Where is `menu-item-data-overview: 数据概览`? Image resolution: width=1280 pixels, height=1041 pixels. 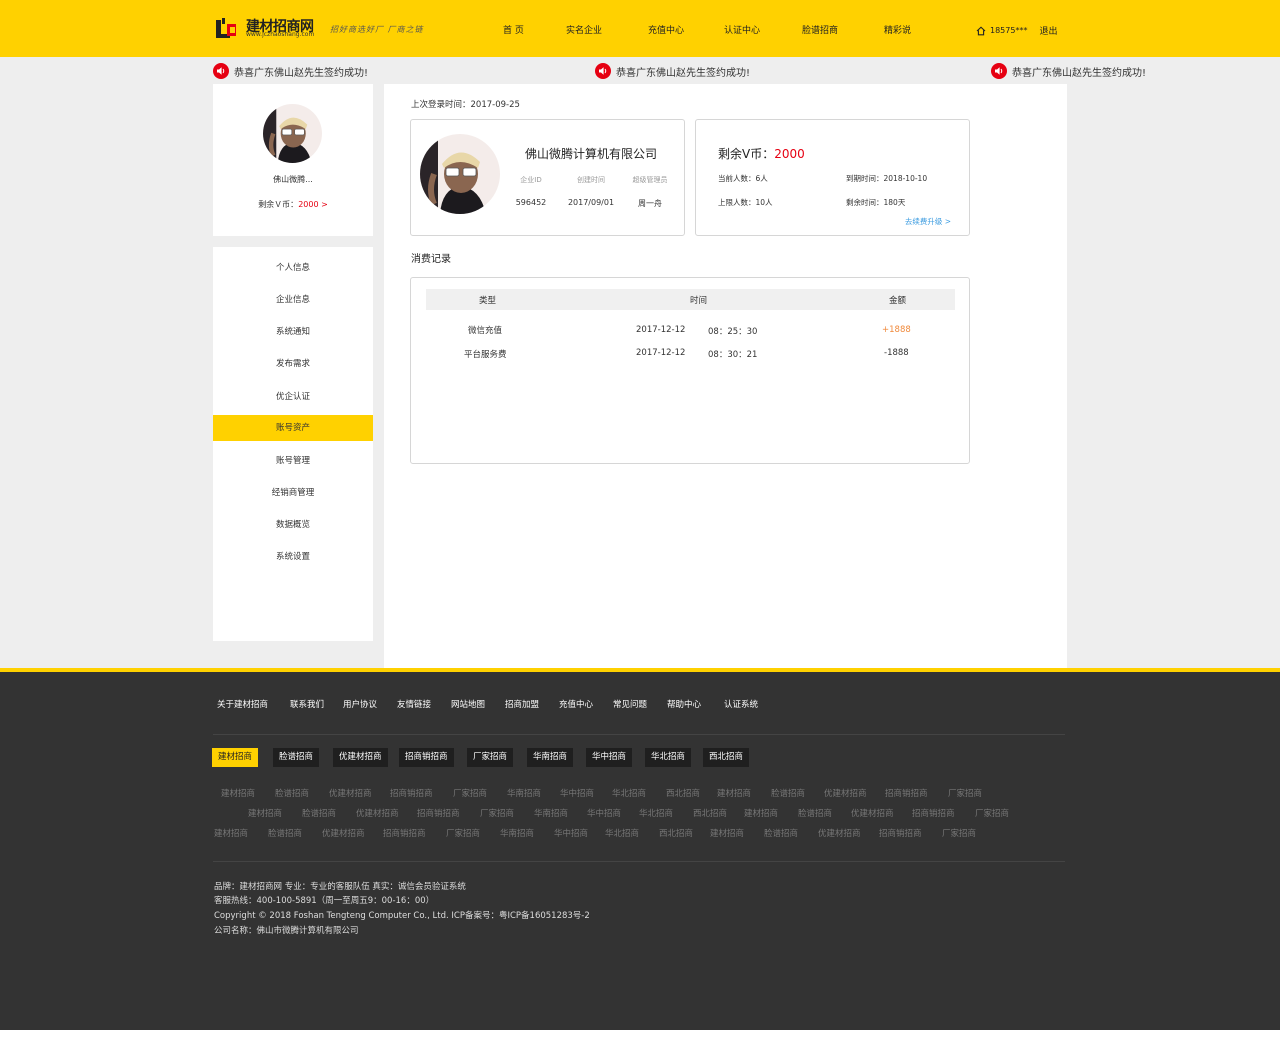 menu-item-data-overview: 数据概览 is located at coordinates (293, 525).